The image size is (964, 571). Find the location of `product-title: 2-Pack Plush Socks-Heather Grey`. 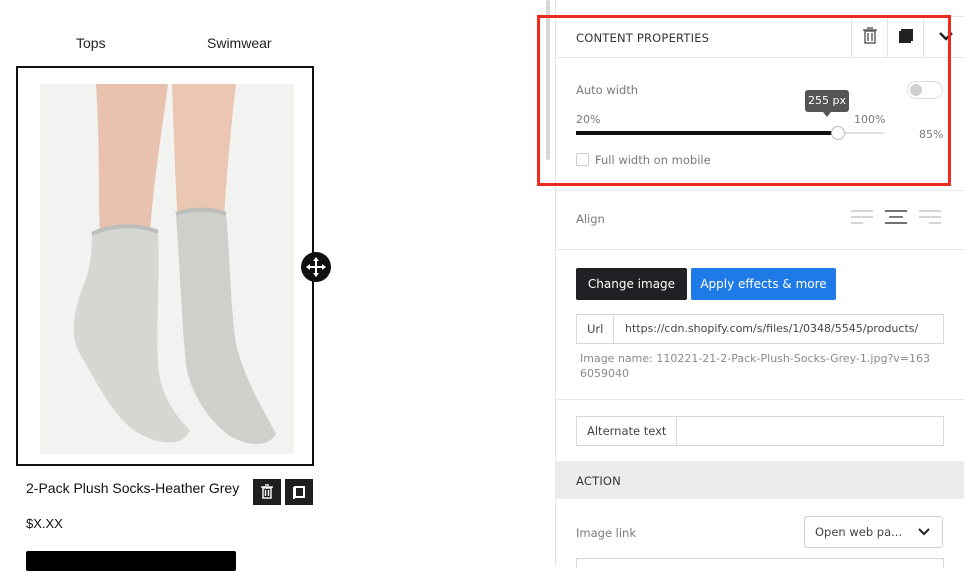

product-title: 2-Pack Plush Socks-Heather Grey is located at coordinates (132, 488).